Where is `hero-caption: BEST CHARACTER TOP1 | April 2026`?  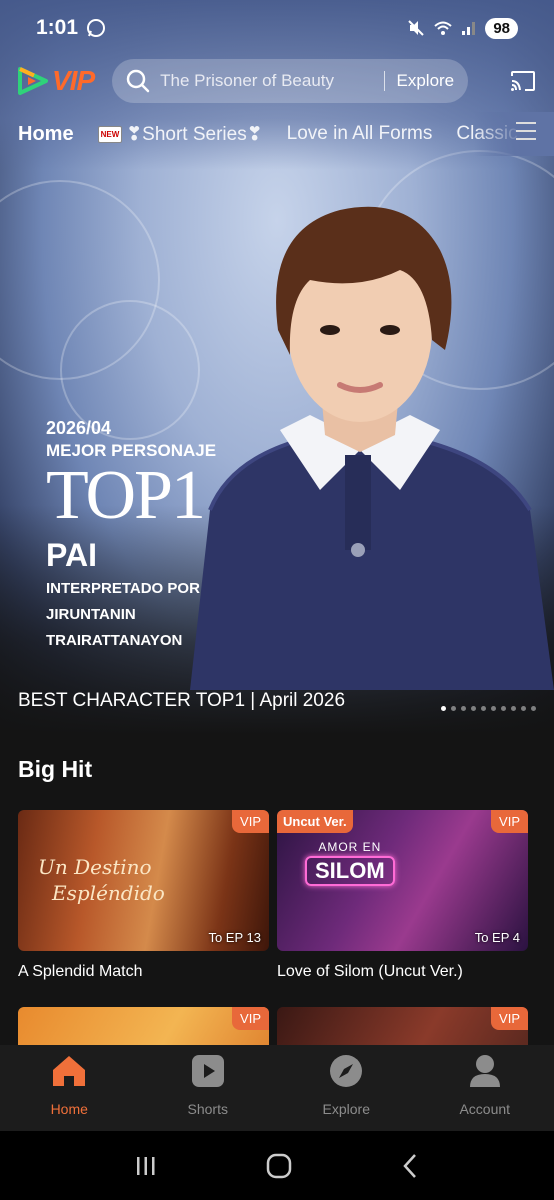
hero-caption: BEST CHARACTER TOP1 | April 2026 is located at coordinates (181, 701).